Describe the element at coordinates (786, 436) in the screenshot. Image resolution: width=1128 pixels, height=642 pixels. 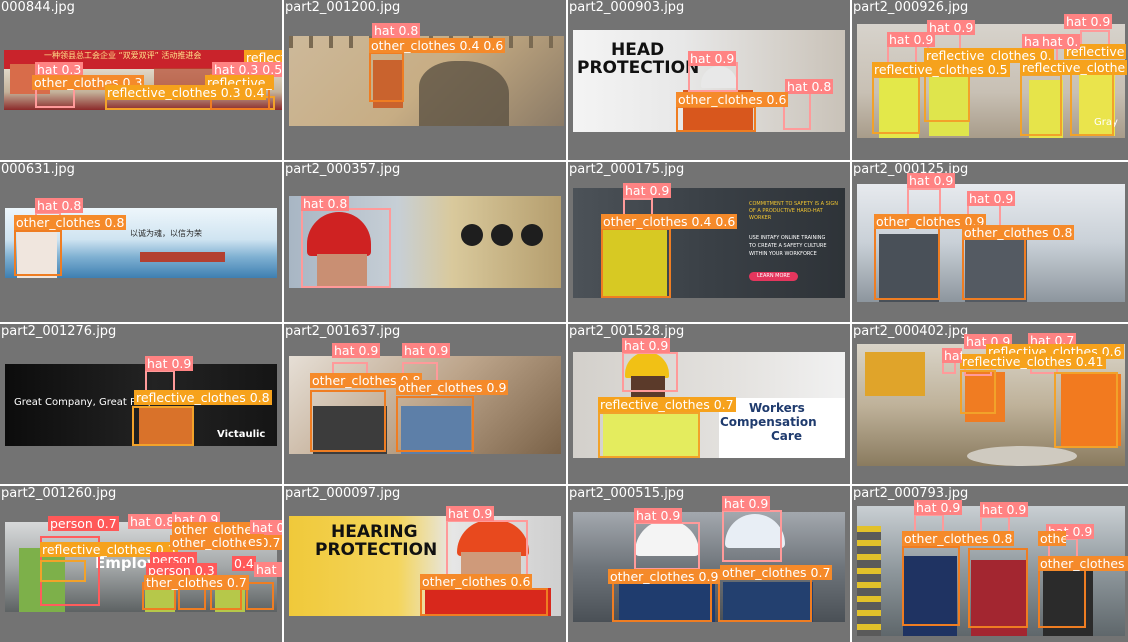
I see `image-heading: Care` at that location.